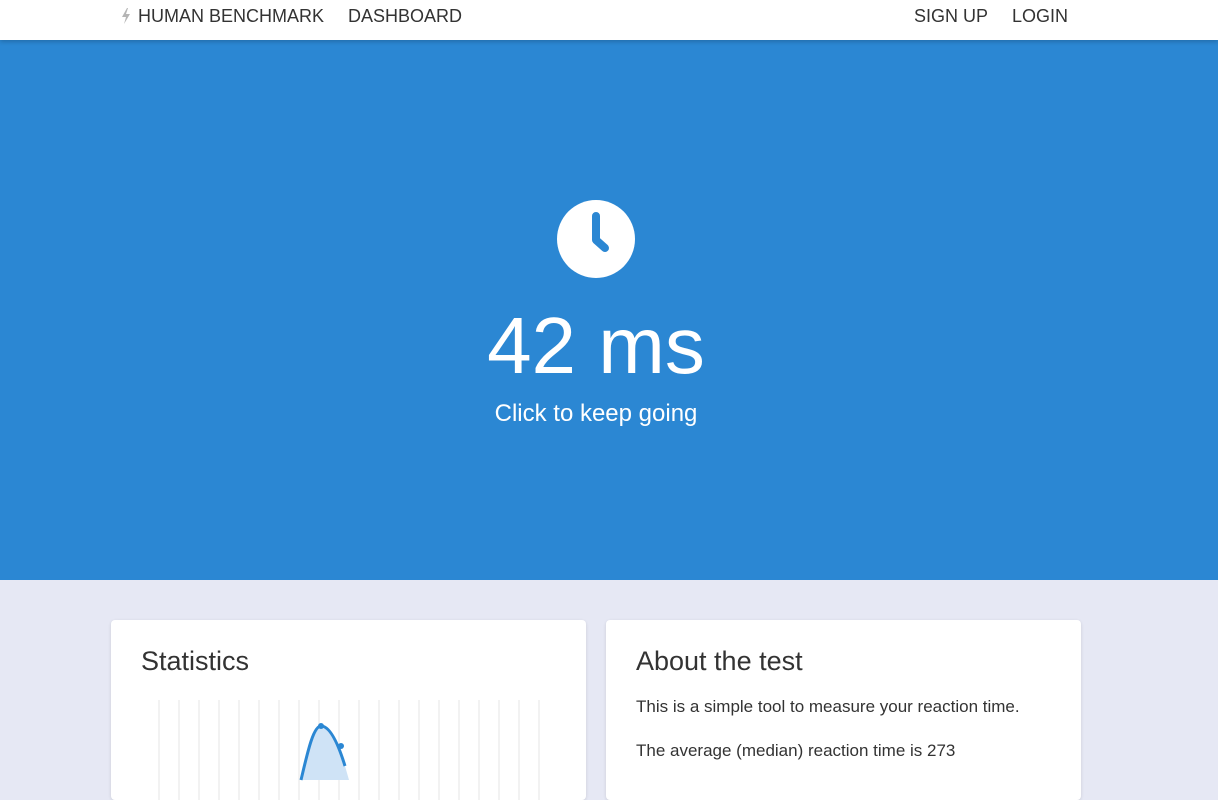  I want to click on dashboard-label: DASHBOARD, so click(405, 15).